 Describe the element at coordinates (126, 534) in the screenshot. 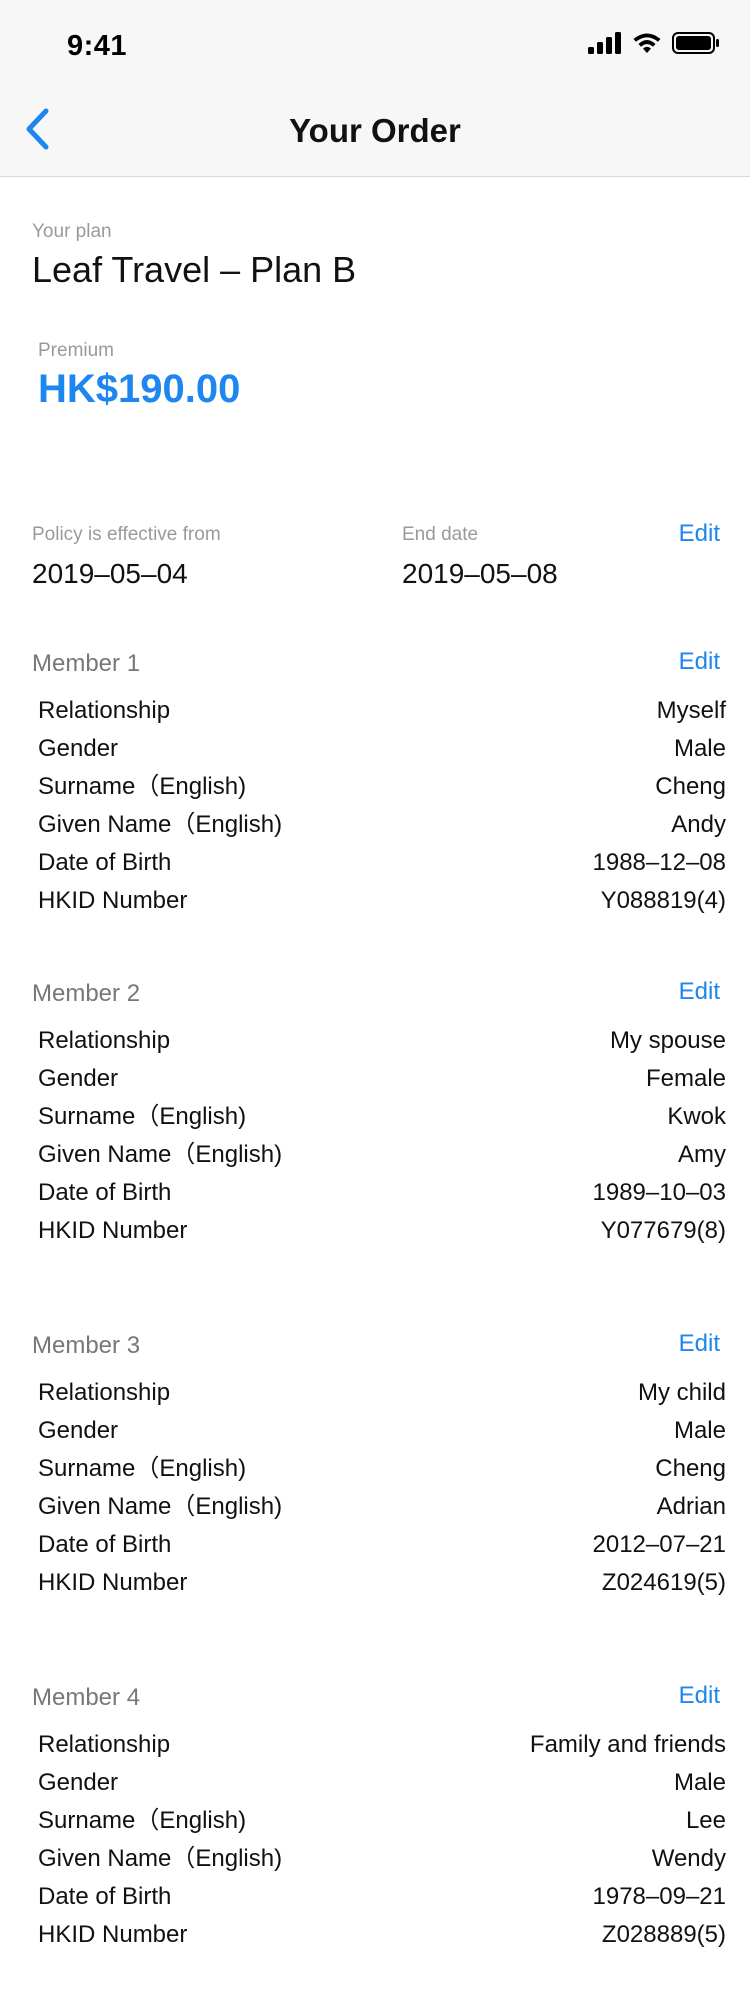

I see `policy-start-label: Policy is effective from` at that location.